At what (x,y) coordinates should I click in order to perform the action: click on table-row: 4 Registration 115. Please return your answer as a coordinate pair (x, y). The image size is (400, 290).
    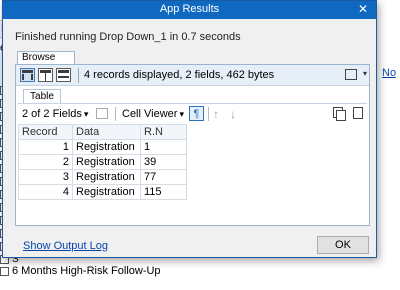
    Looking at the image, I should click on (102, 192).